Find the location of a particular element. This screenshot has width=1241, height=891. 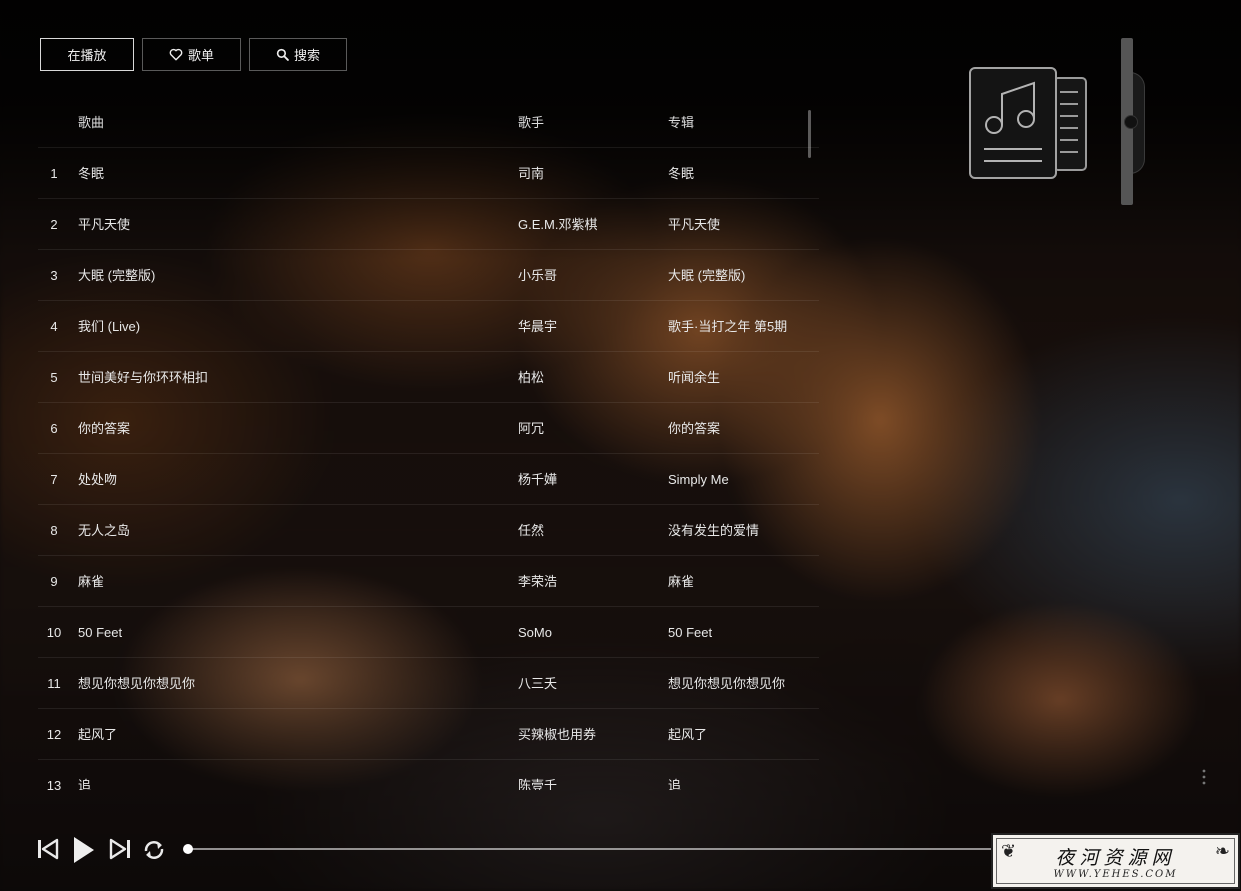

track-number: 9 is located at coordinates (54, 581).